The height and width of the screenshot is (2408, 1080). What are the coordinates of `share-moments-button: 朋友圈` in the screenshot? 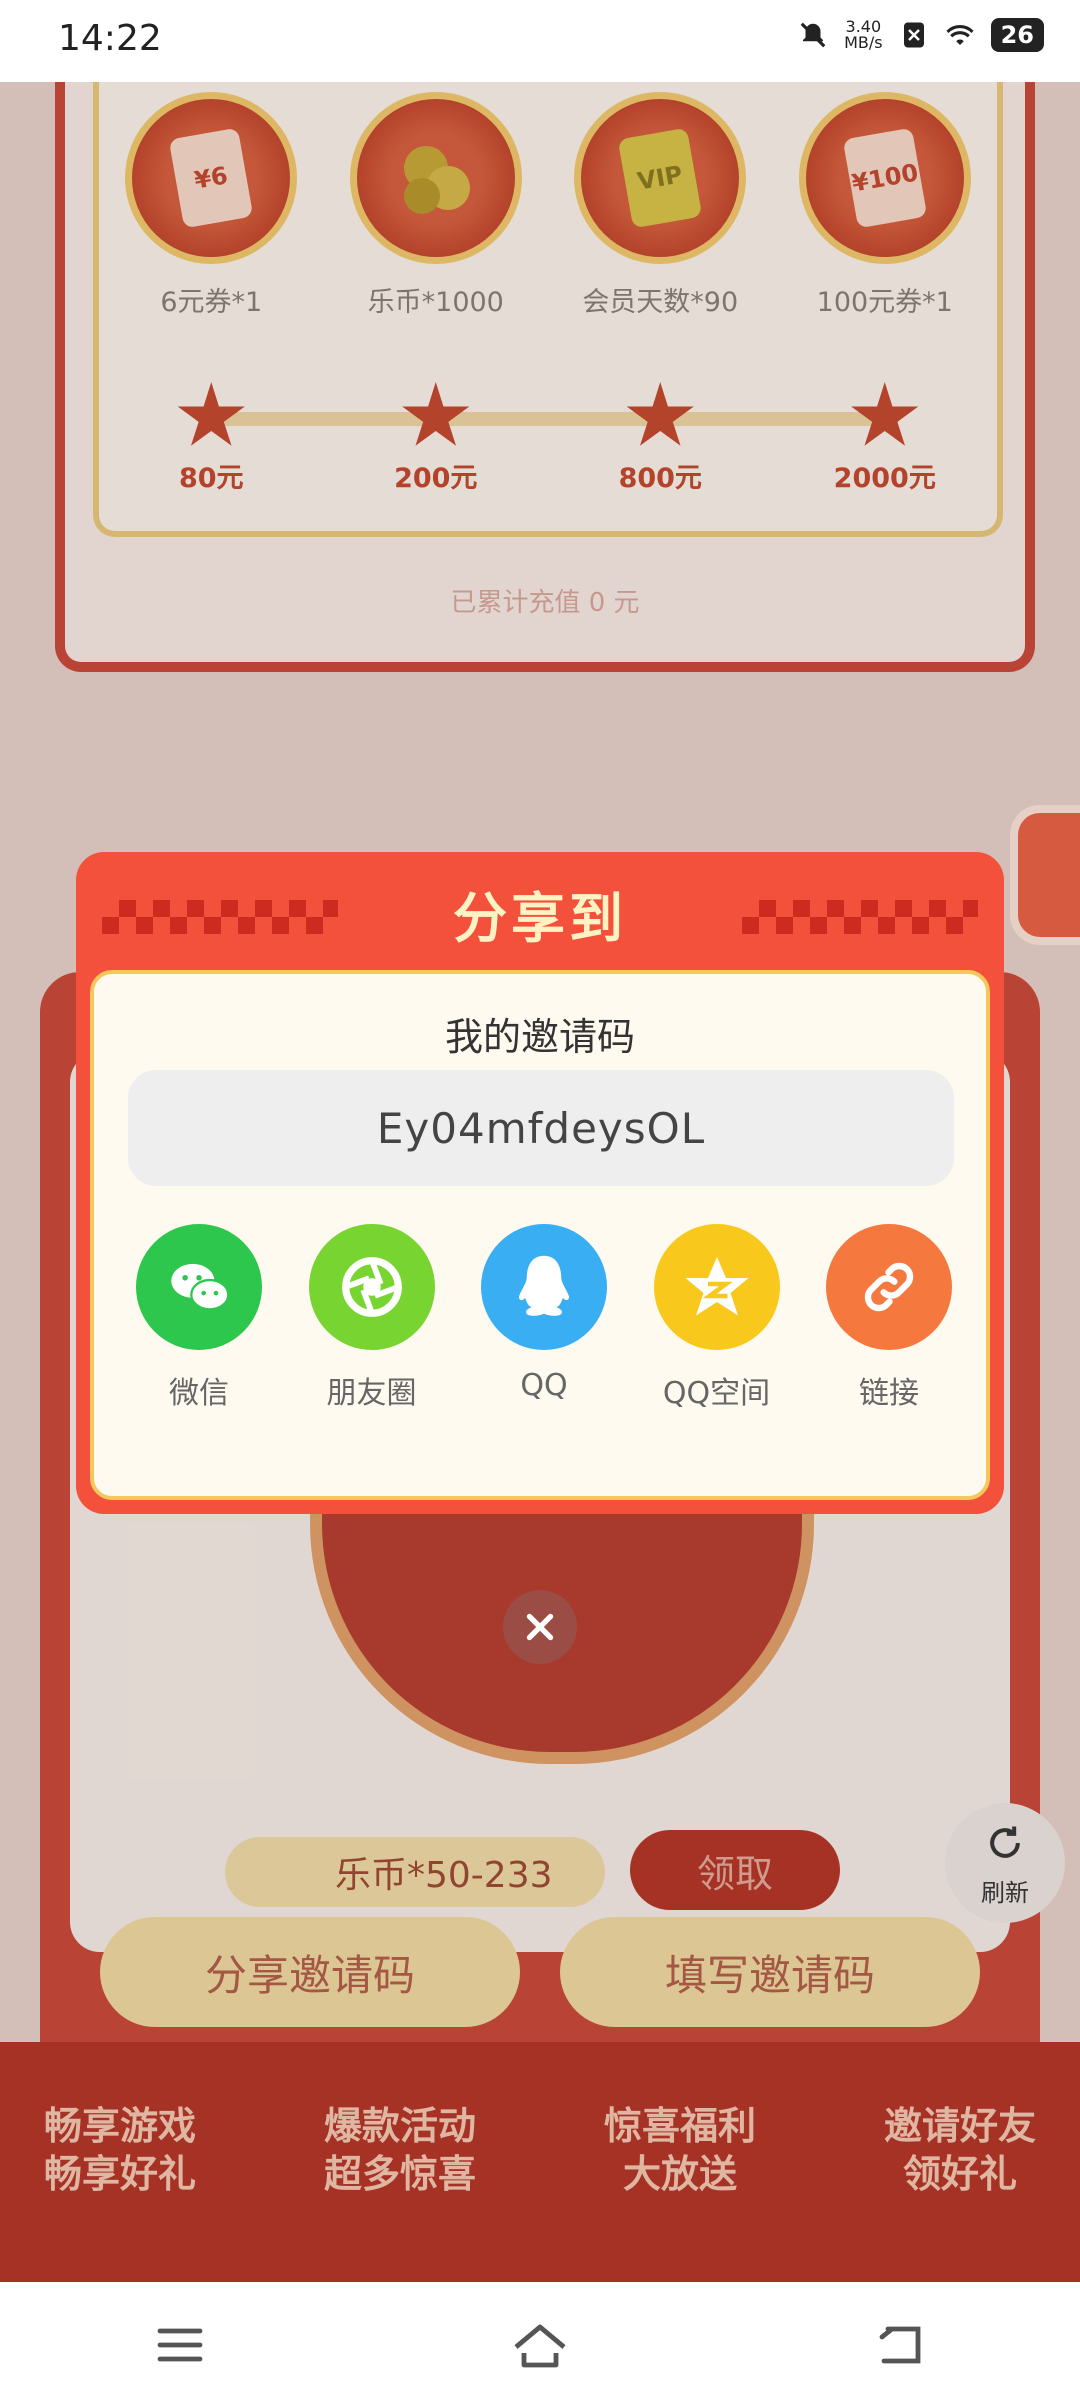 It's located at (372, 1318).